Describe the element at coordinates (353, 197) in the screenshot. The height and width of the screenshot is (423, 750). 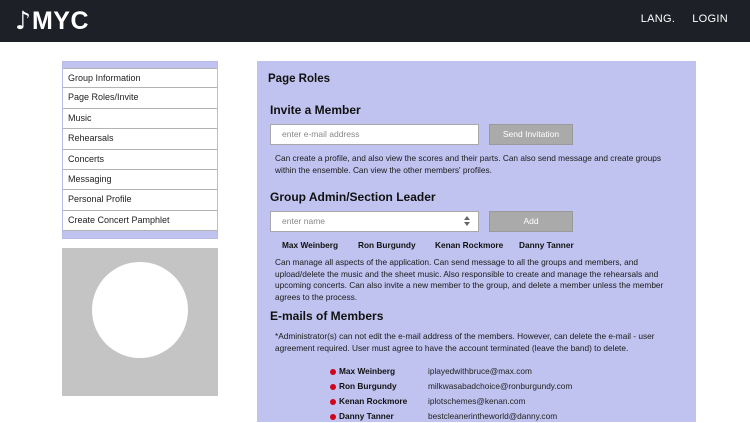
I see `admin-heading: Group Admin/Section Leader` at that location.